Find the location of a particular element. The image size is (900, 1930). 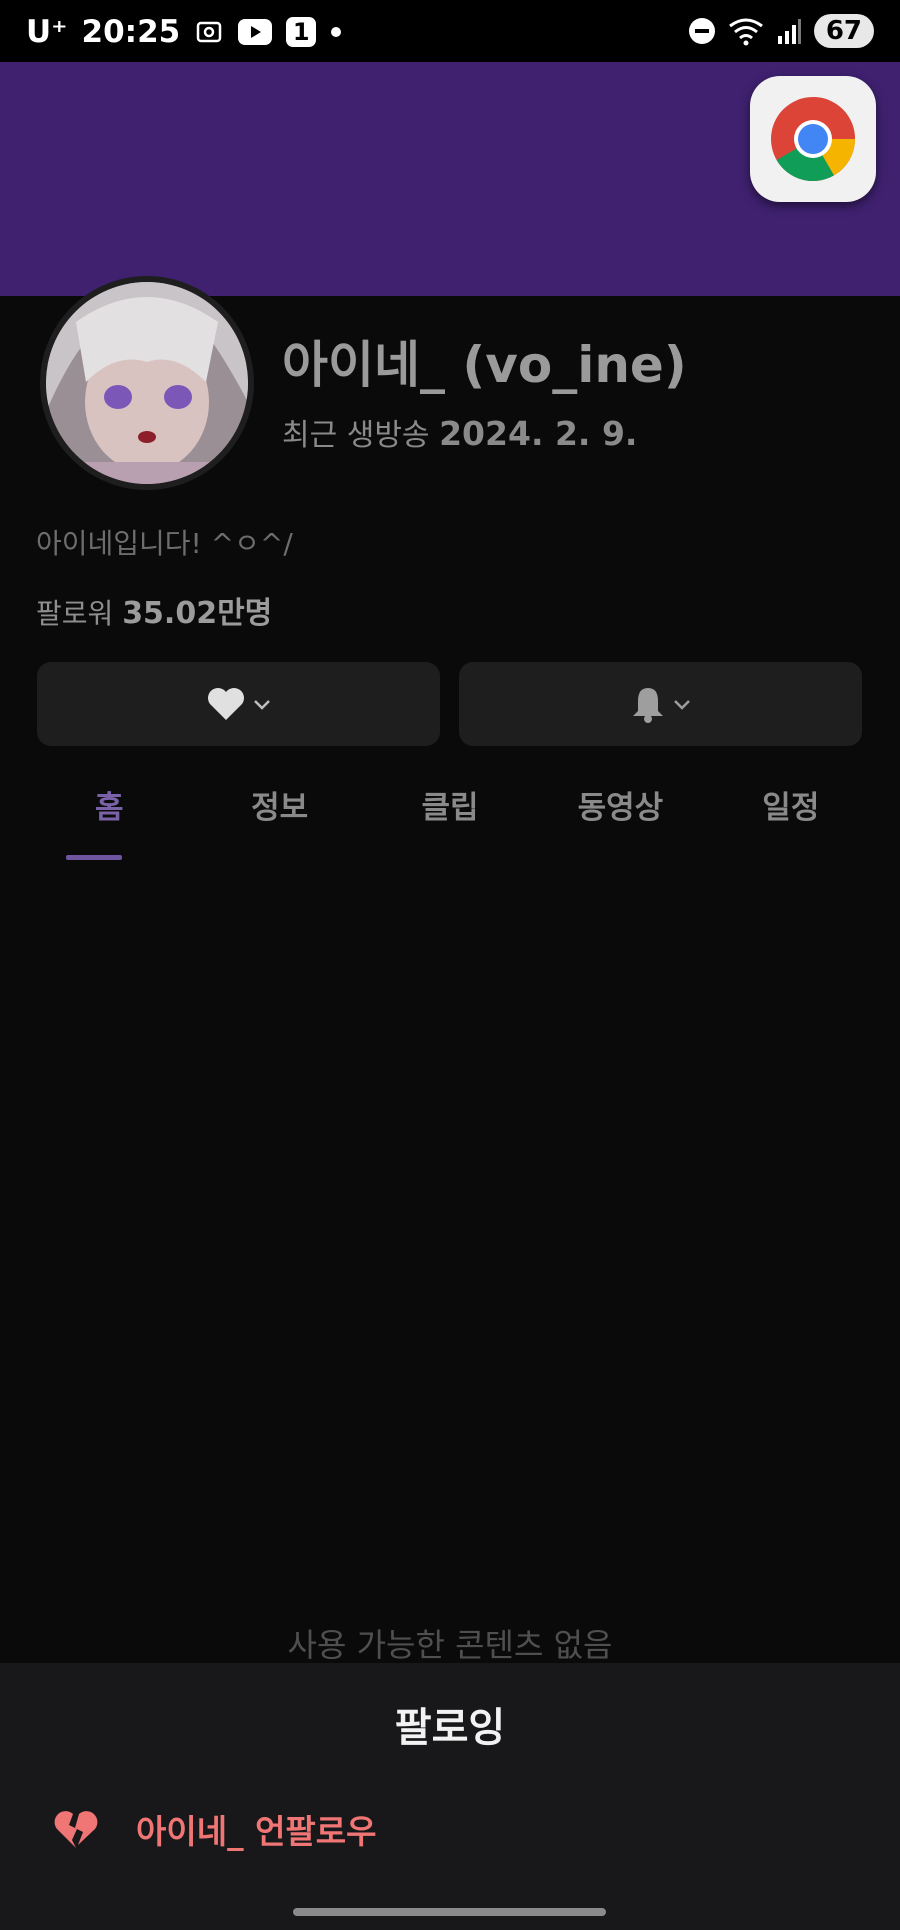

unfollow-button: 아이네_ 언팔로우 is located at coordinates (214, 1829).